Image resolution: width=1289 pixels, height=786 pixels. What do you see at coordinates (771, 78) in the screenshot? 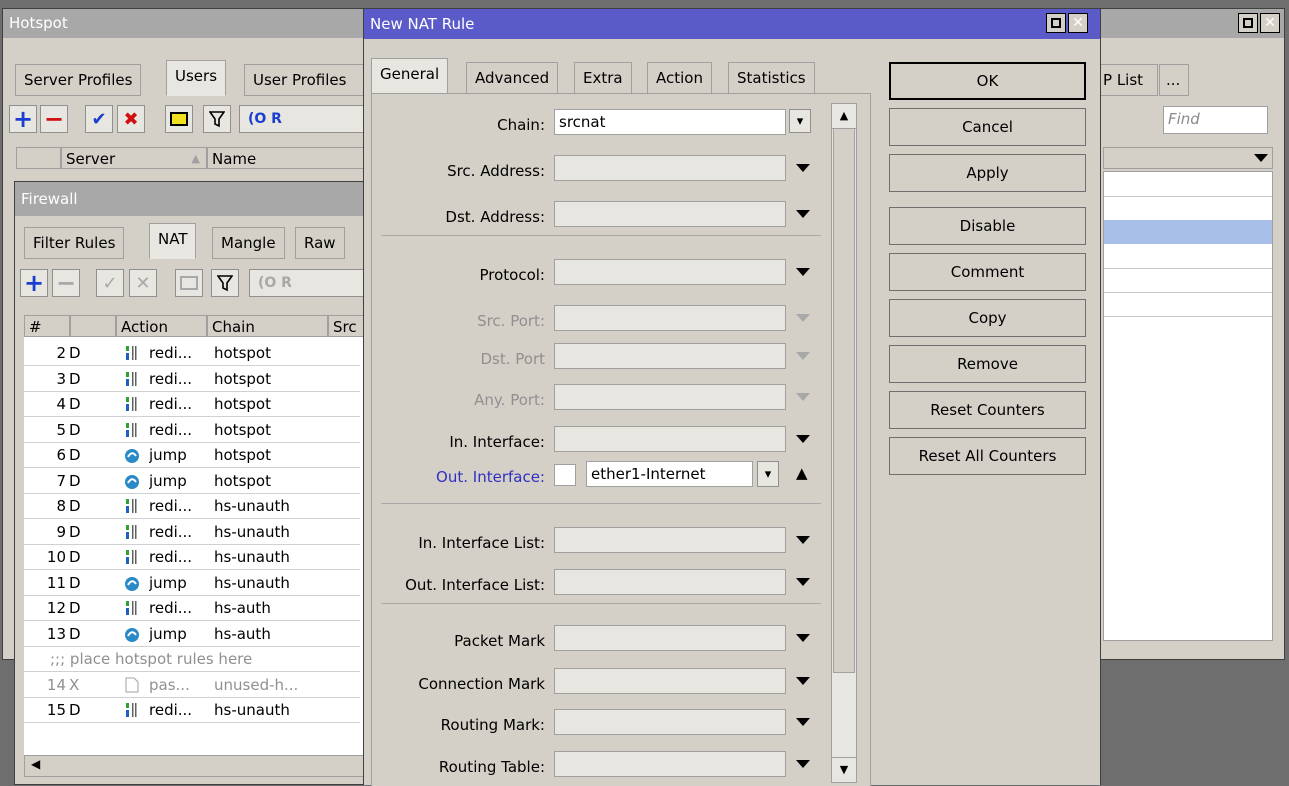
I see `tab-statistics: Statistics` at bounding box center [771, 78].